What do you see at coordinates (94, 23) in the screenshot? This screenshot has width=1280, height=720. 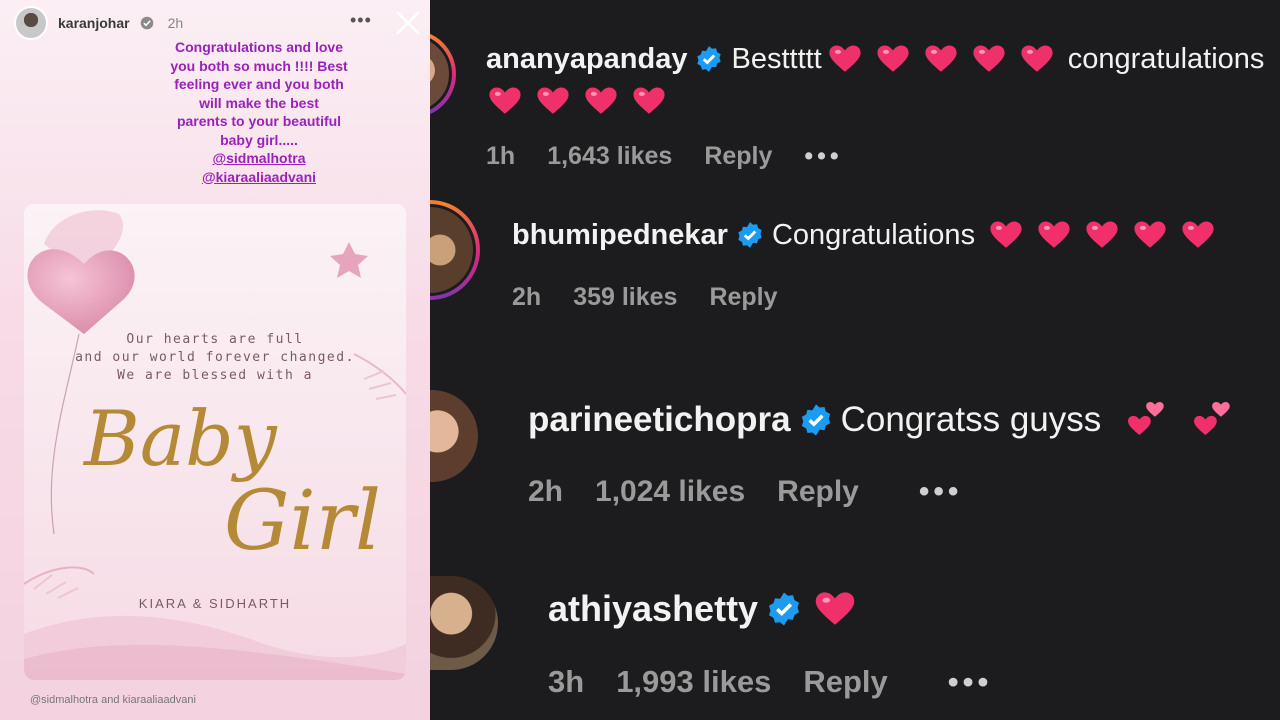 I see `story-username: karanjohar` at bounding box center [94, 23].